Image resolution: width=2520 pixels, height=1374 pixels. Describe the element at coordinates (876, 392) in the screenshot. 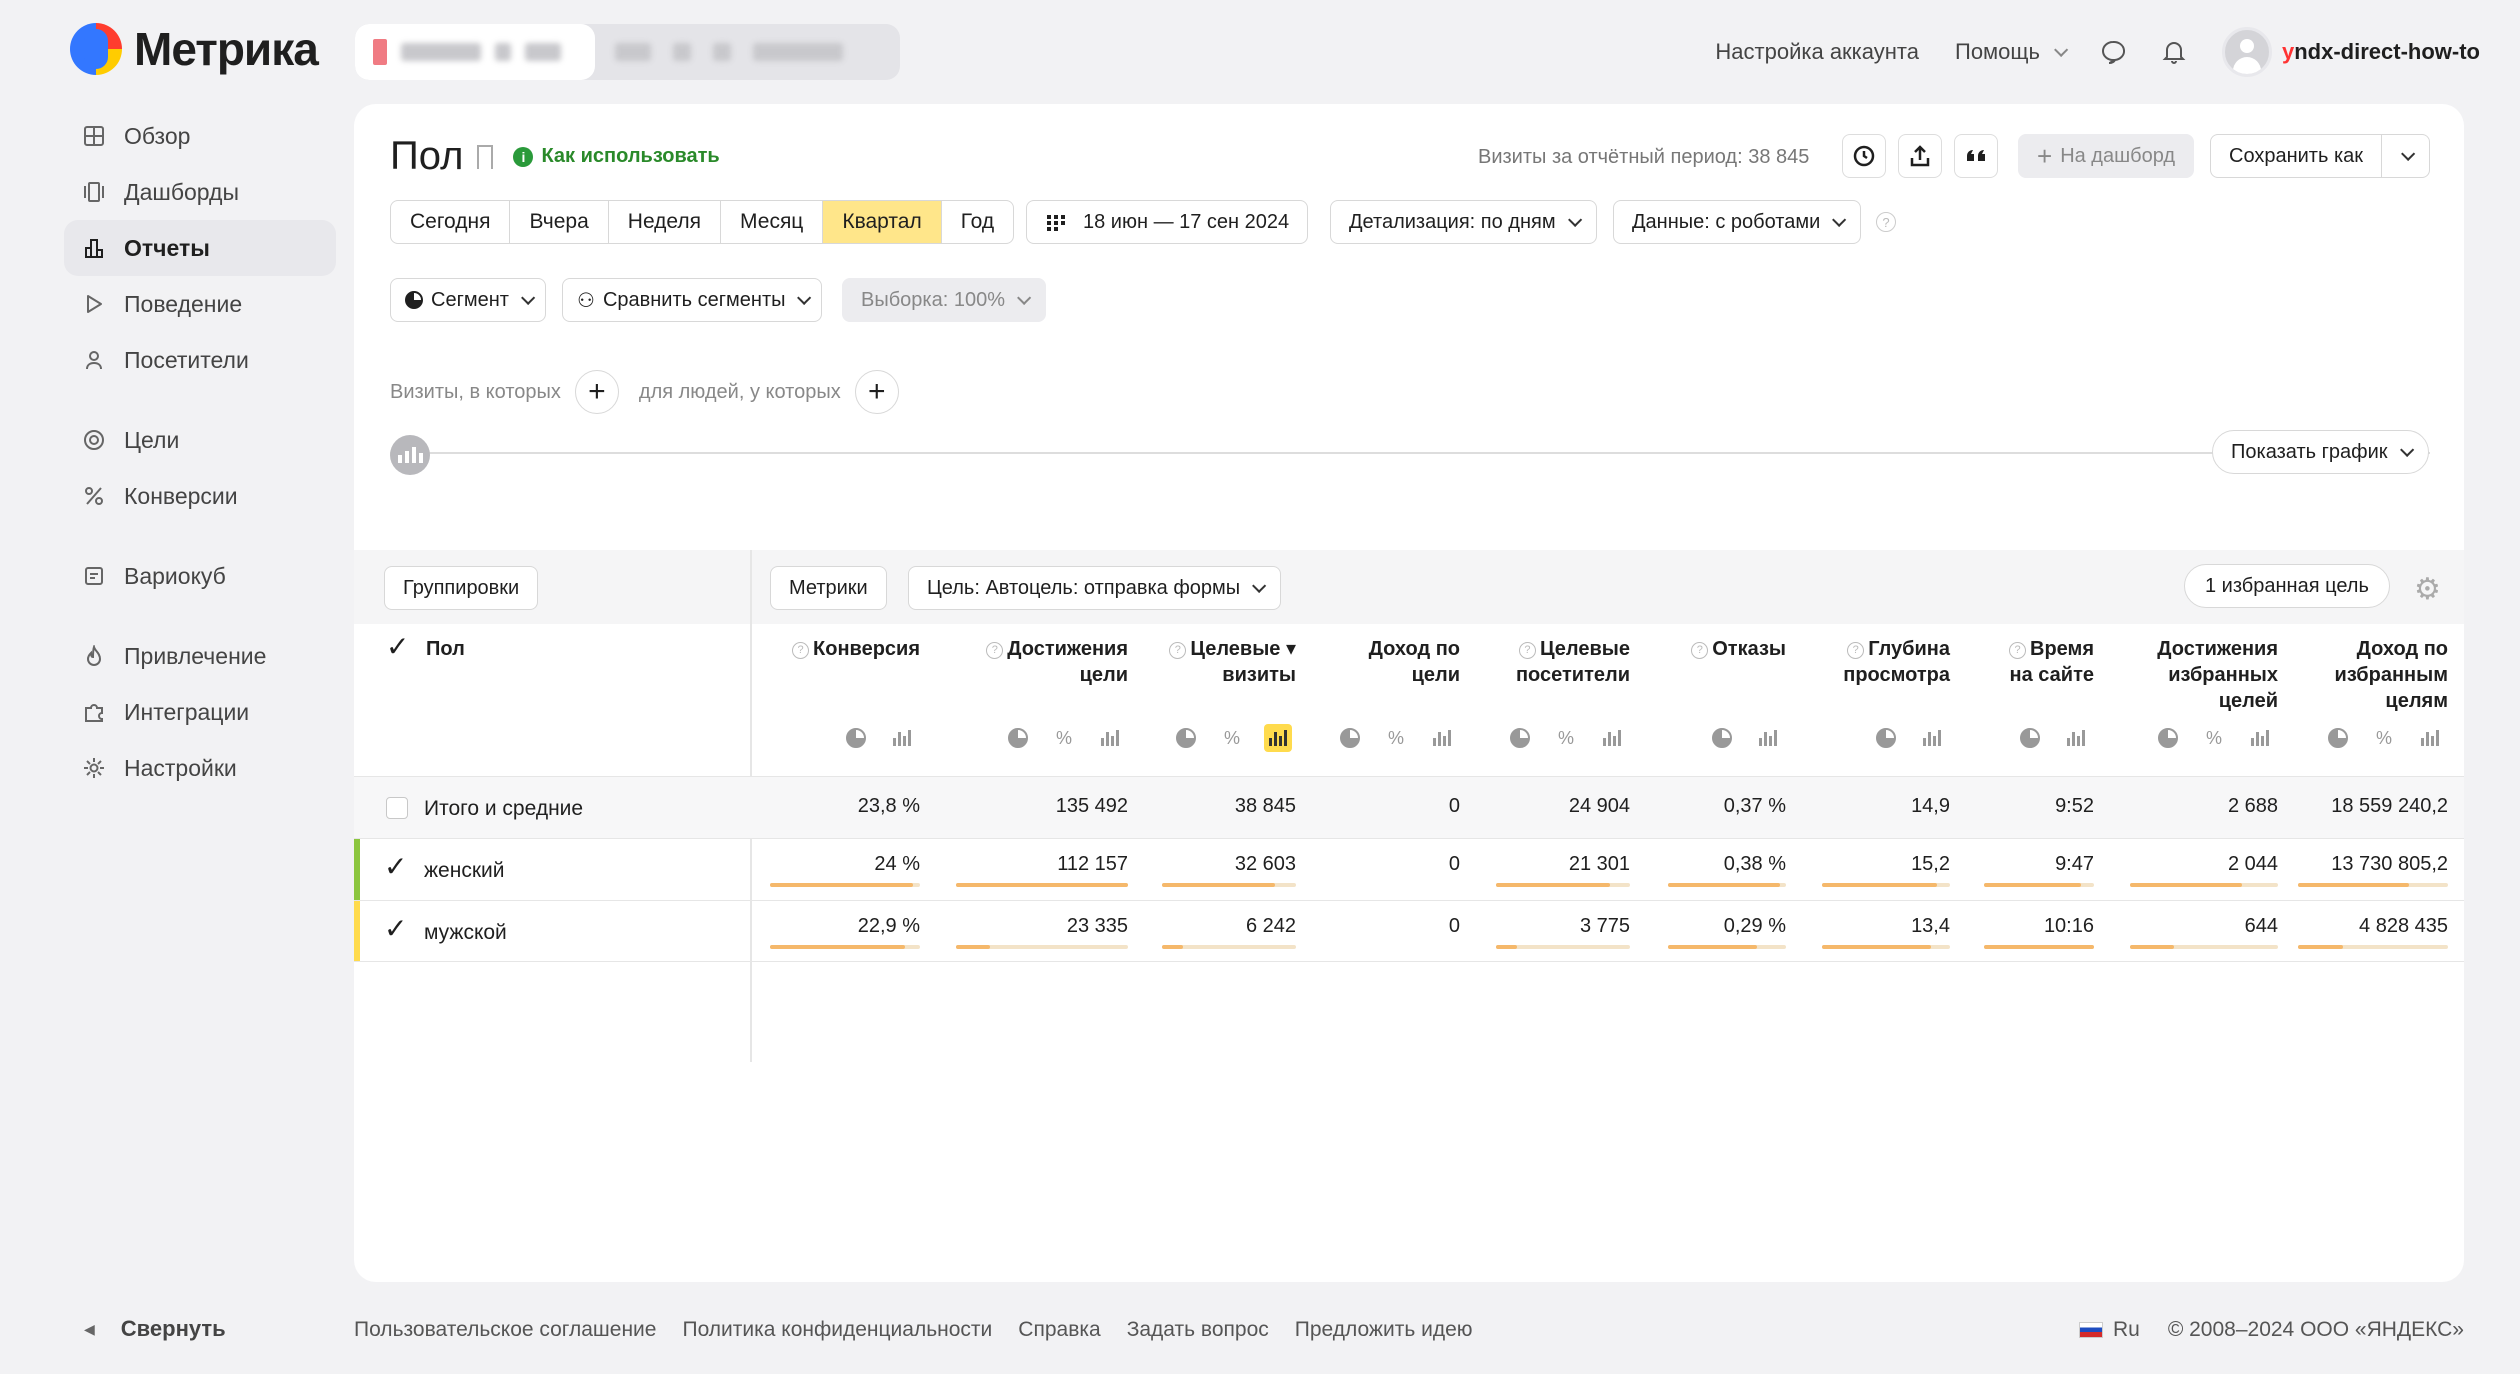

I see `add-people-filter-button: +` at that location.